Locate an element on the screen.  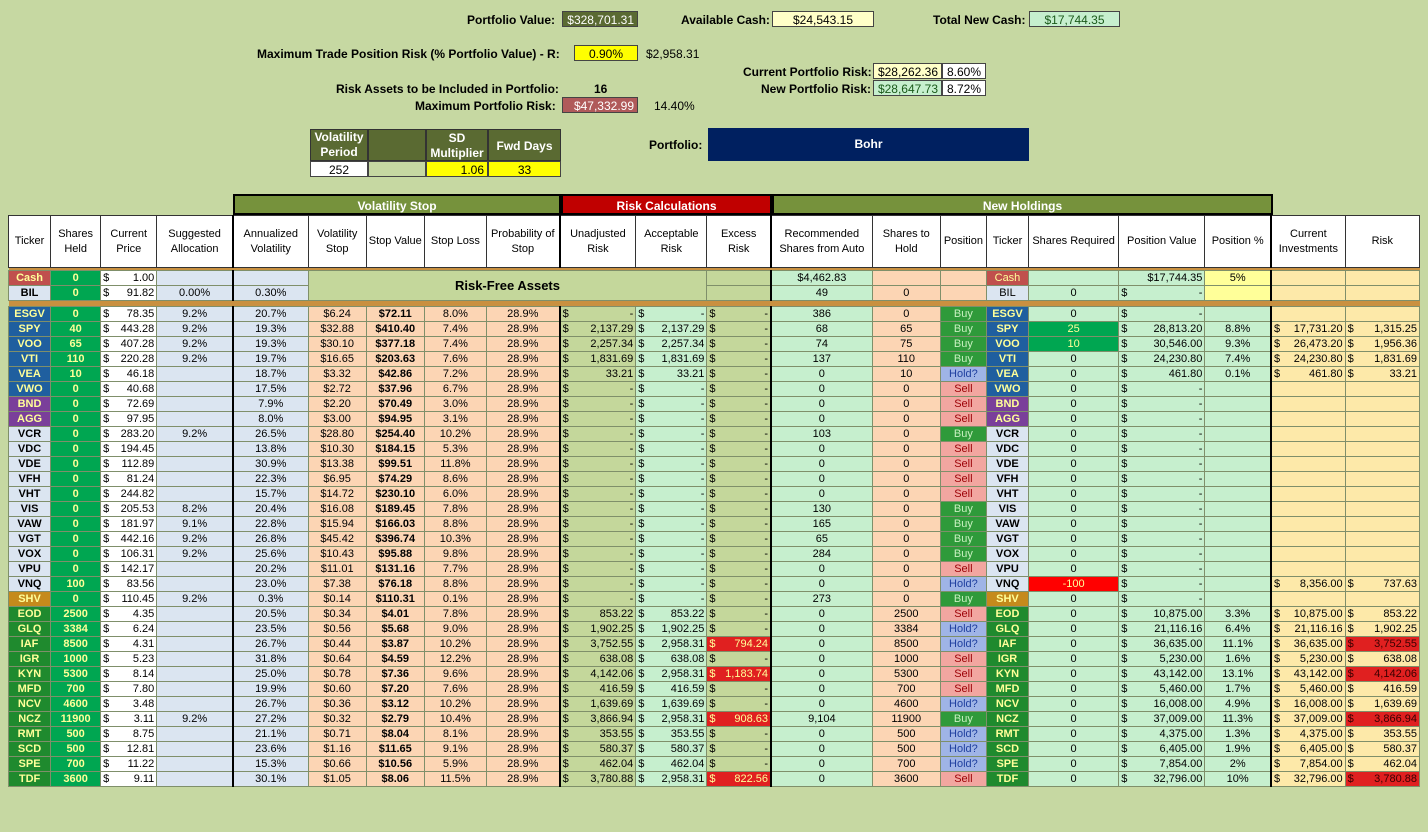
fwd-days-input: 33 is located at coordinates (524, 169).